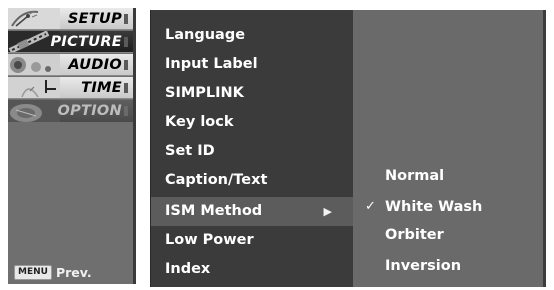 This screenshot has width=554, height=290. I want to click on option-label: Inversion, so click(423, 266).